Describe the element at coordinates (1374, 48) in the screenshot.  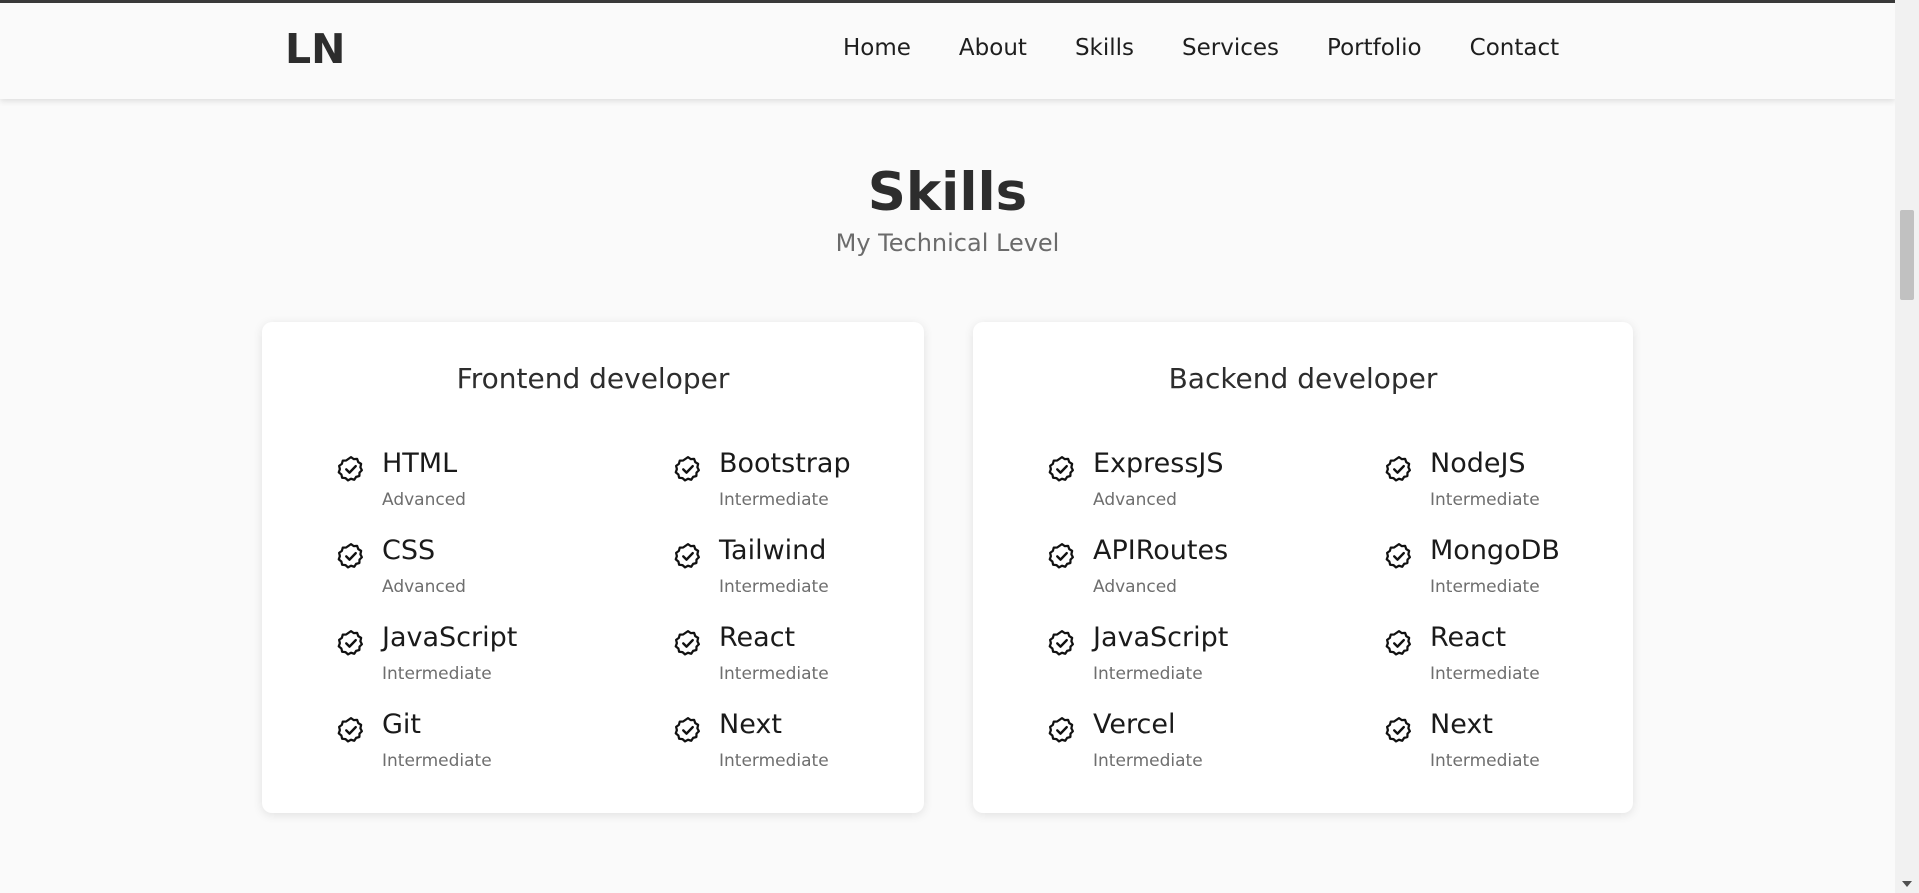
I see `nav-portfolio: Portfolio` at that location.